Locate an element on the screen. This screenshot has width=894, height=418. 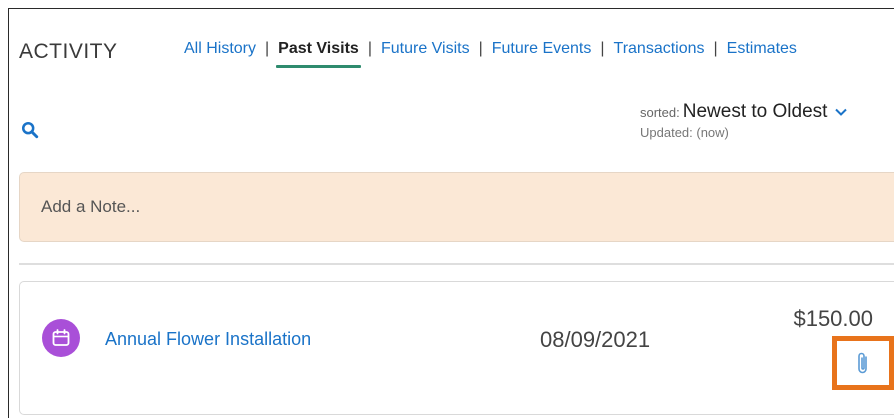
attachment-button is located at coordinates (863, 363).